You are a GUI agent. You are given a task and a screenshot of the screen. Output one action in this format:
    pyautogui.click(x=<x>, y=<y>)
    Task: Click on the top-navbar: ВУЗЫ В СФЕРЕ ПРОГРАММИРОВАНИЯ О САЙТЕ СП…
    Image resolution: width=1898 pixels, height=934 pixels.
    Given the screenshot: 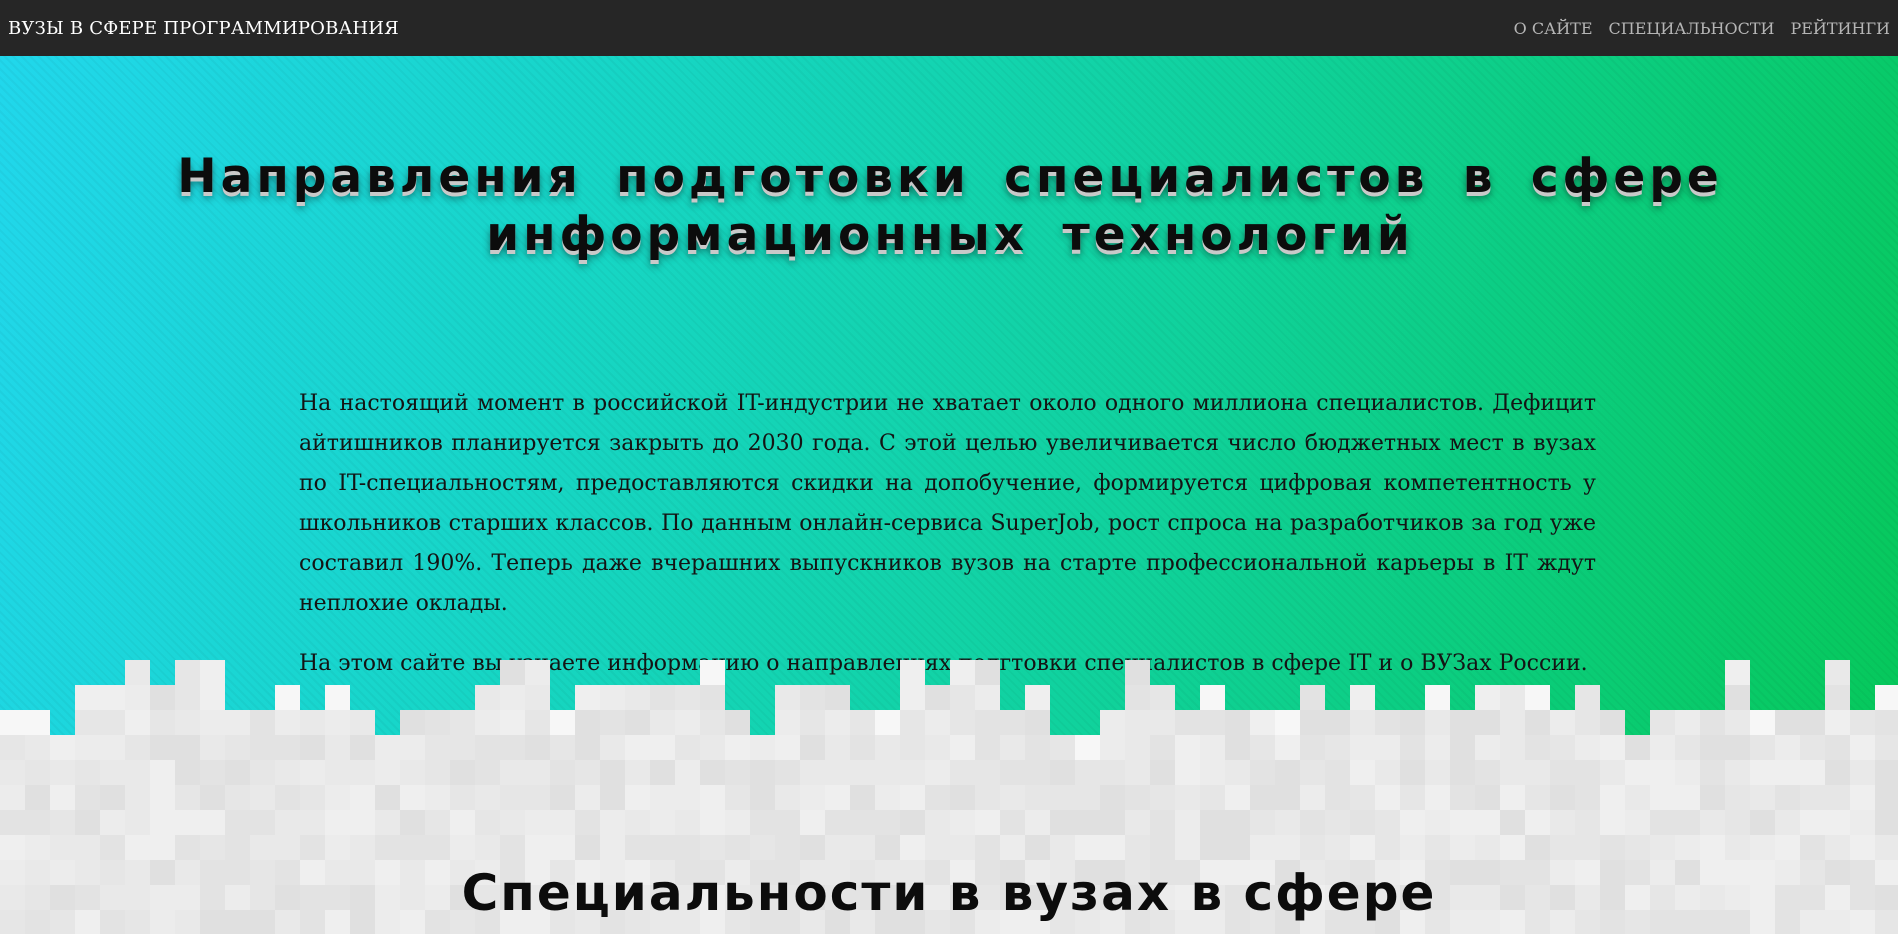 What is the action you would take?
    pyautogui.click(x=949, y=28)
    